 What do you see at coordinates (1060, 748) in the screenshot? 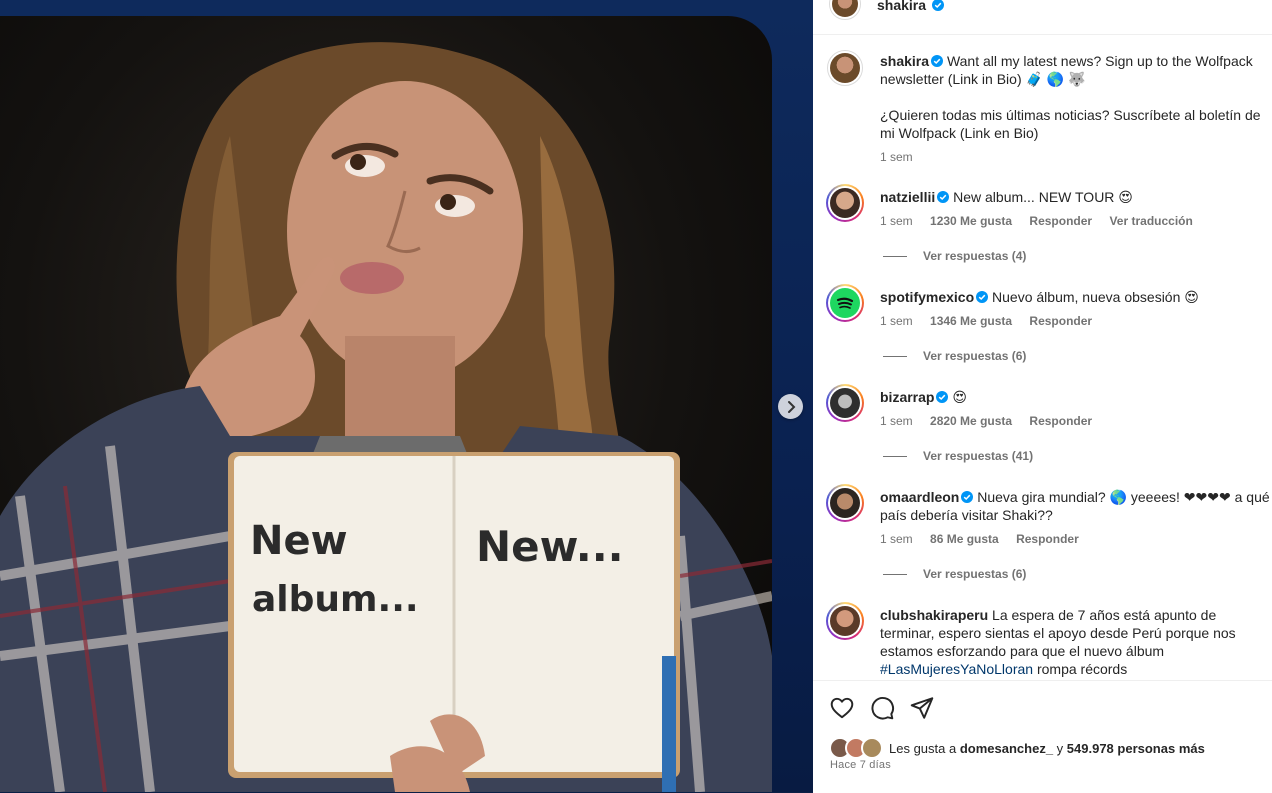
I see `likes-middle: y` at bounding box center [1060, 748].